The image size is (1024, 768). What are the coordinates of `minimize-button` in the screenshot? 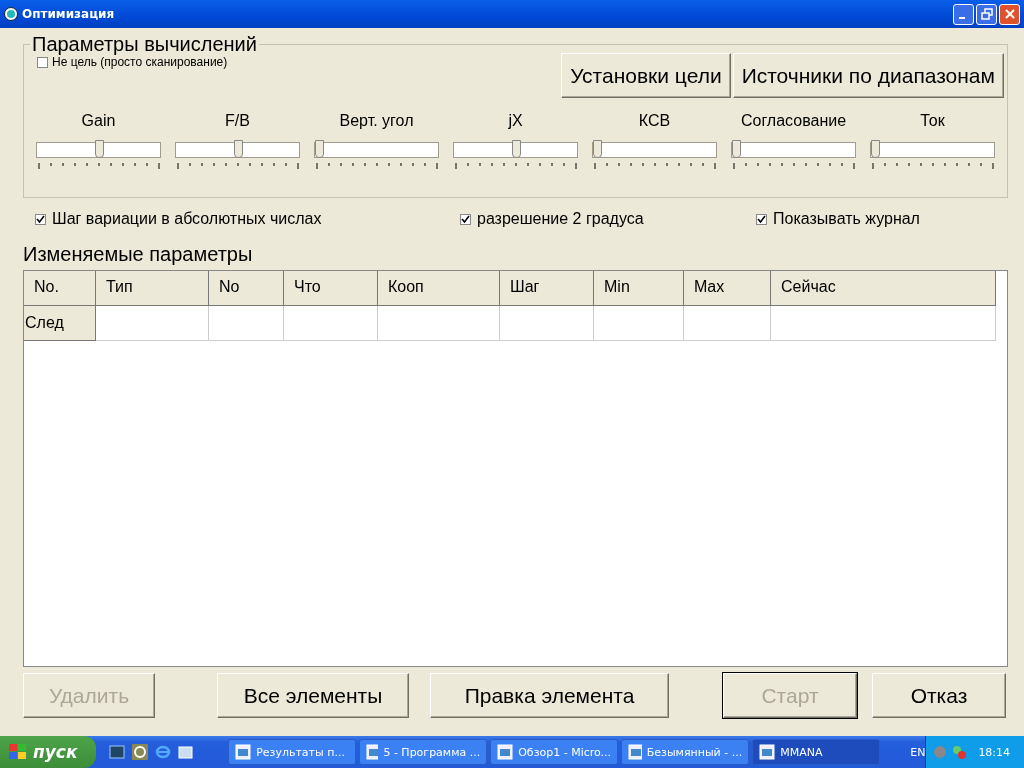 It's located at (963, 14).